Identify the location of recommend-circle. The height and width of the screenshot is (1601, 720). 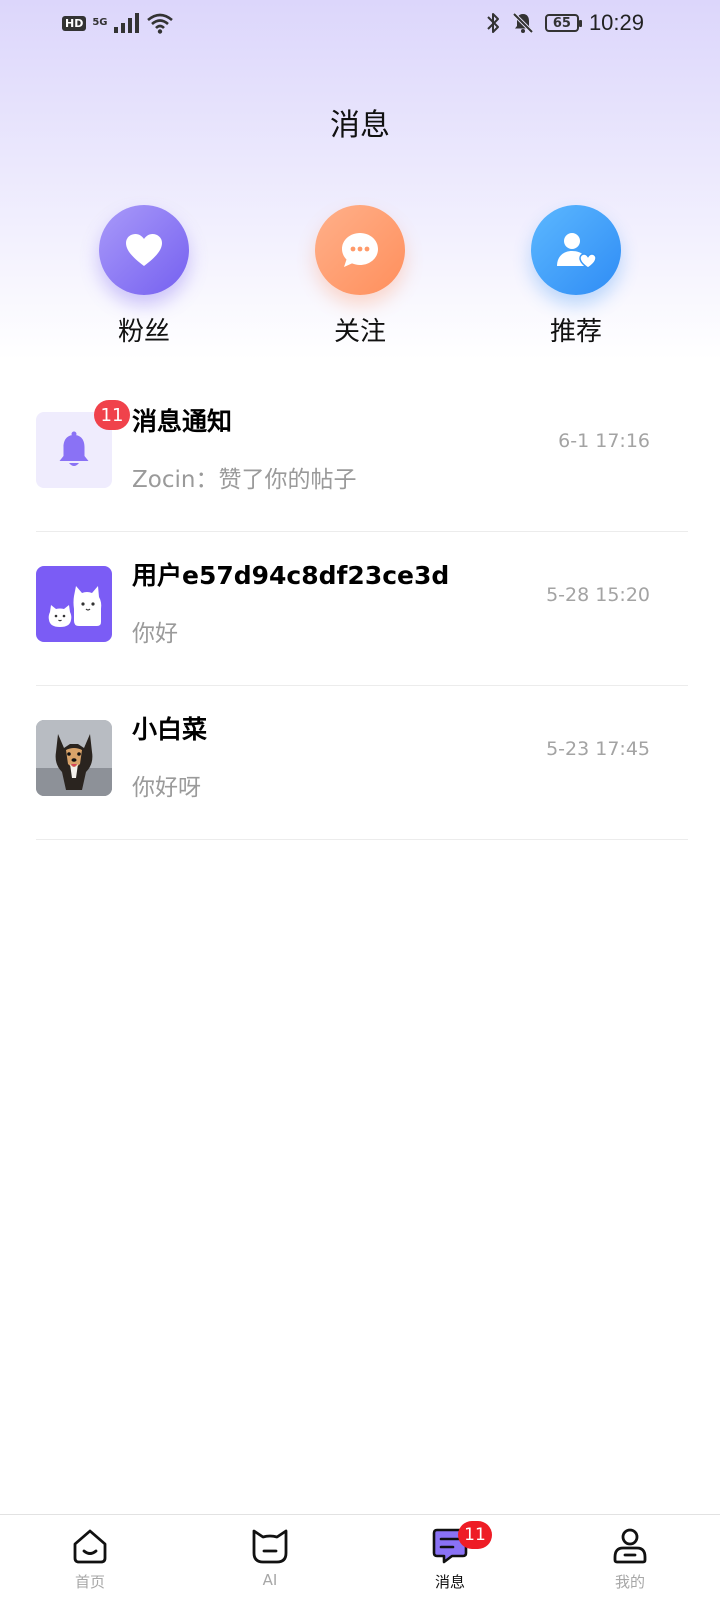
(576, 250).